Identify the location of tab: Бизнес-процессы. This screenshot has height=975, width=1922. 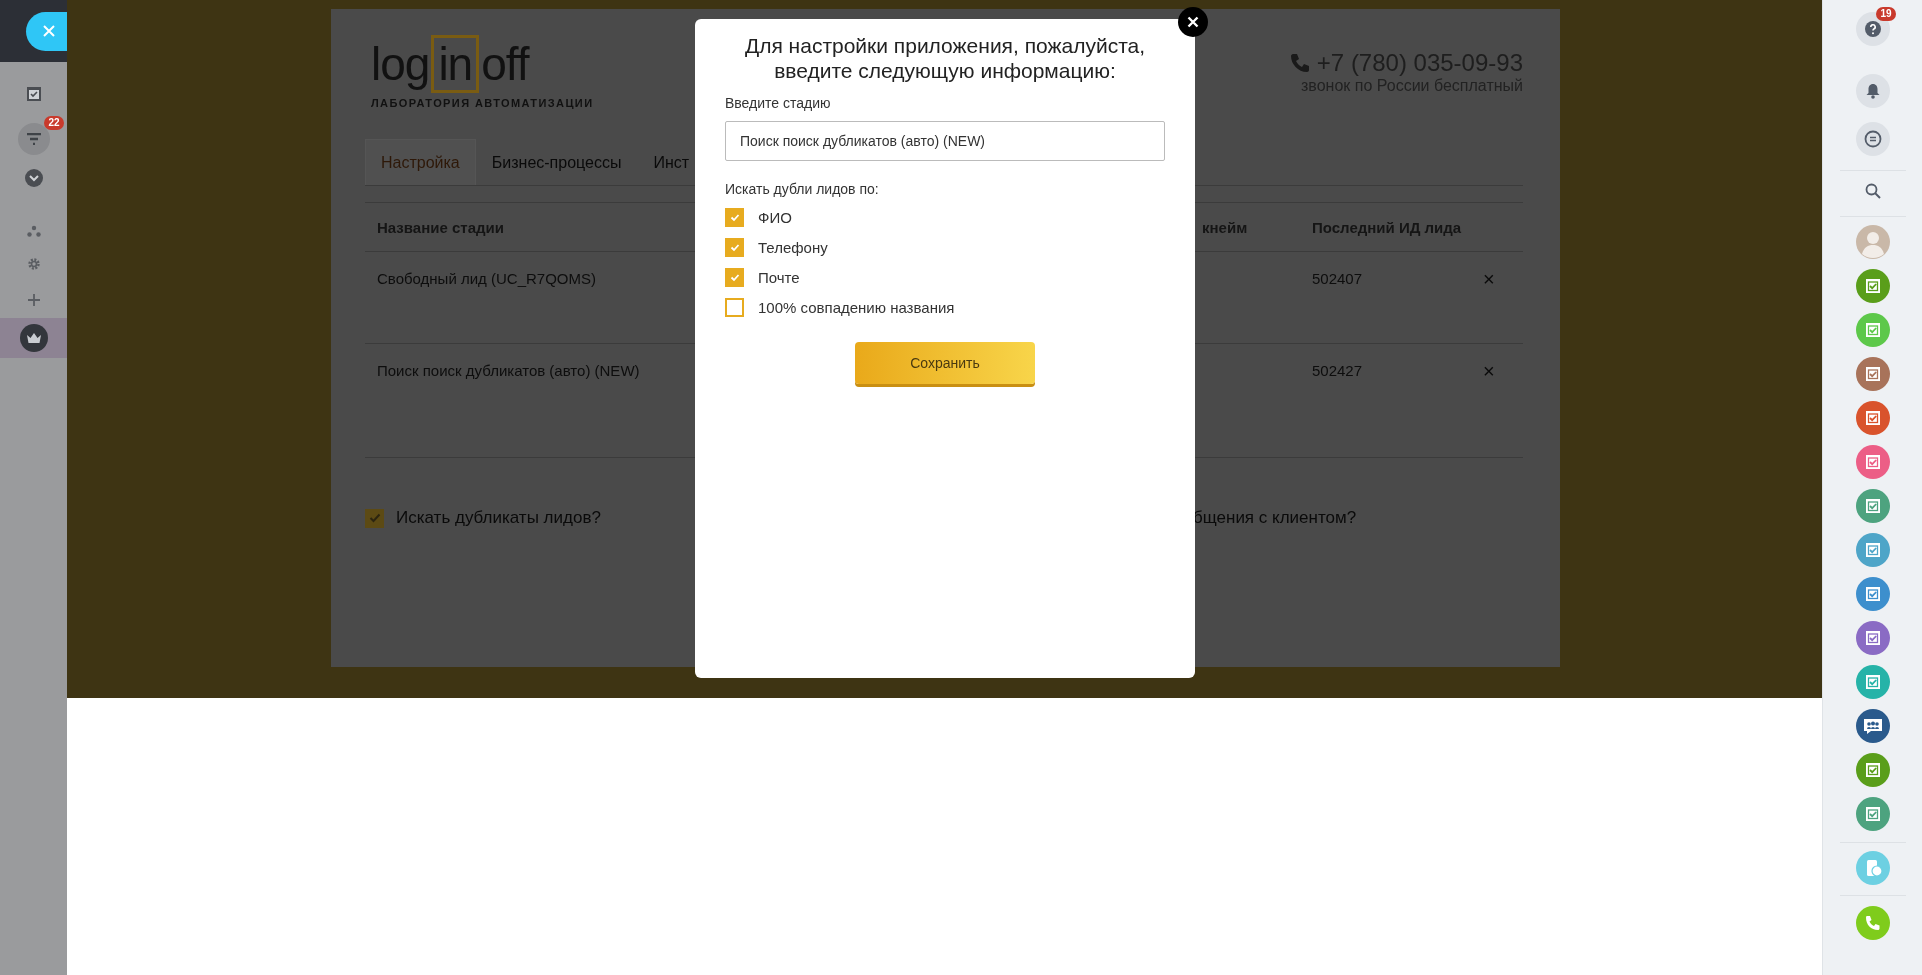
(556, 162).